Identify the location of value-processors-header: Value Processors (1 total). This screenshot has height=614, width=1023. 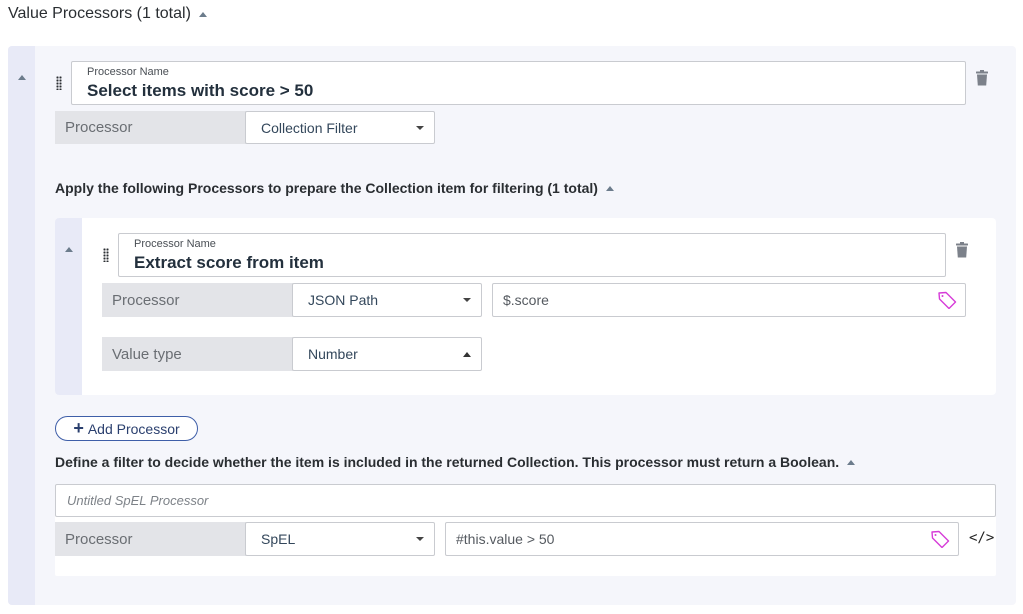
(107, 14).